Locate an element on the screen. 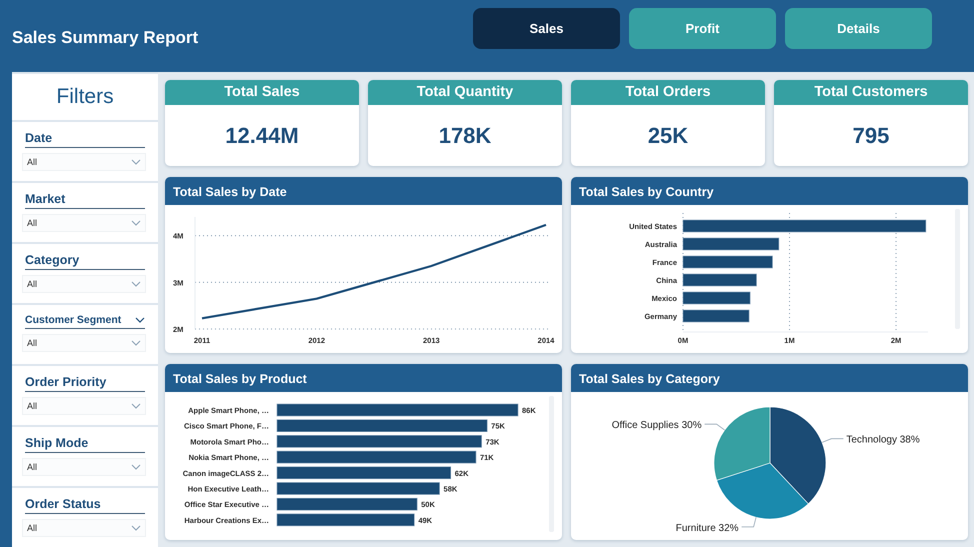 The height and width of the screenshot is (547, 974). chart-title: Total Sales by Category is located at coordinates (769, 378).